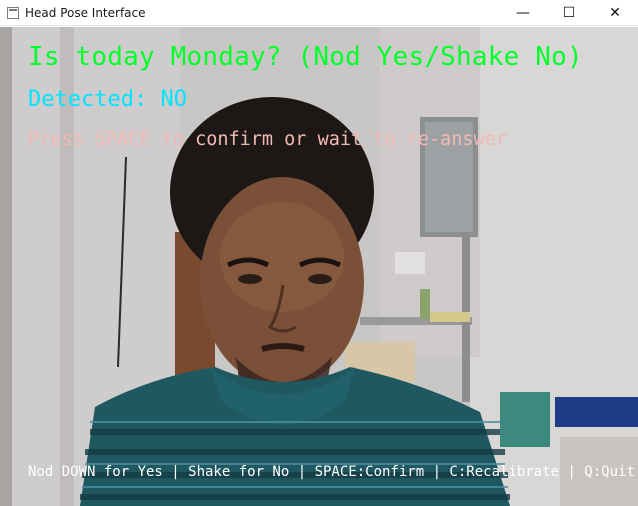  Describe the element at coordinates (320, 279) in the screenshot. I see `right-eye` at that location.